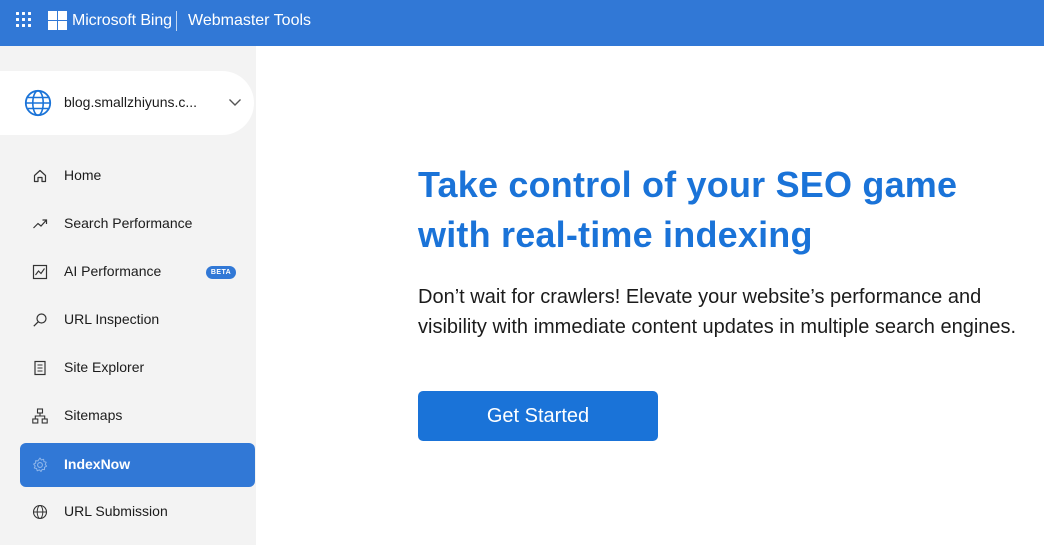 The width and height of the screenshot is (1044, 545). What do you see at coordinates (235, 102) in the screenshot?
I see `chevron-down-icon` at bounding box center [235, 102].